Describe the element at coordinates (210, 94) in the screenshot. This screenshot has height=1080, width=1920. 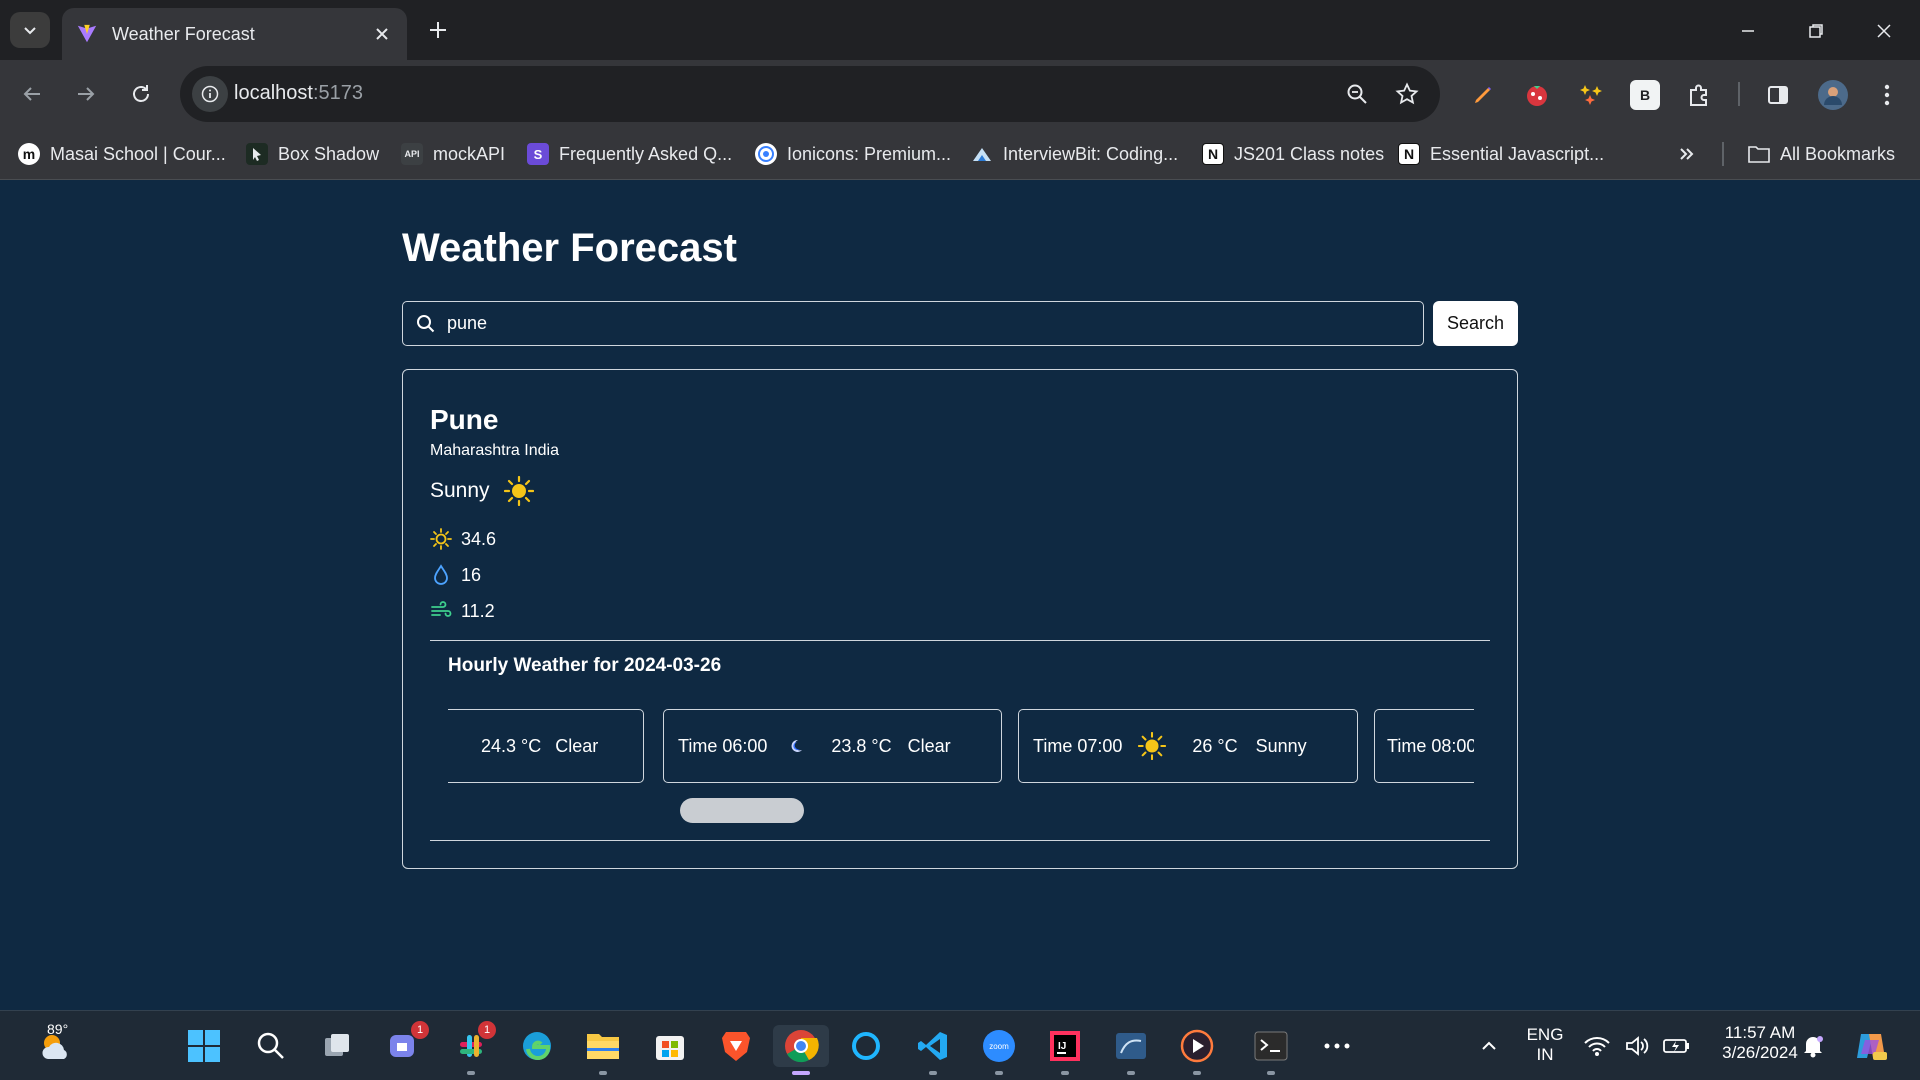
I see `site-info-icon` at that location.